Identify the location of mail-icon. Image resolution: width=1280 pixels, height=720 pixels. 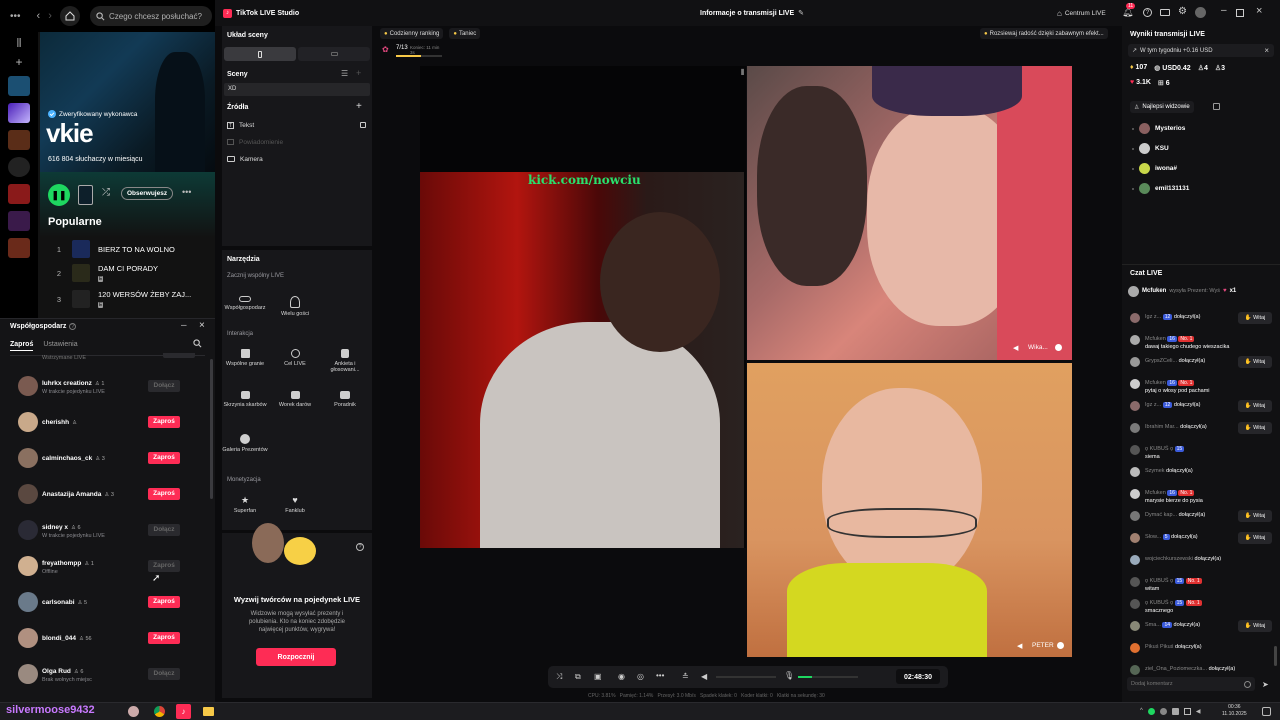
(1165, 12).